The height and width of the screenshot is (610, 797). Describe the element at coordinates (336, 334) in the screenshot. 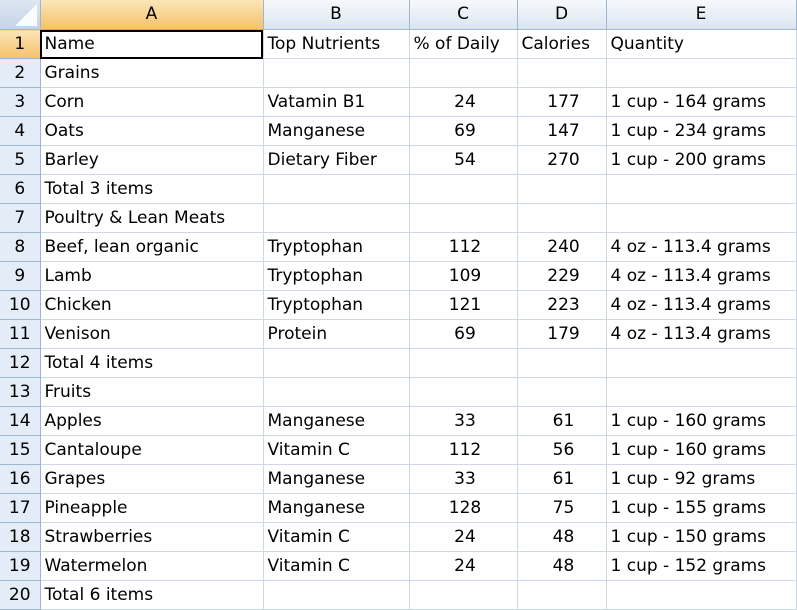

I see `cell-b11: Protein` at that location.